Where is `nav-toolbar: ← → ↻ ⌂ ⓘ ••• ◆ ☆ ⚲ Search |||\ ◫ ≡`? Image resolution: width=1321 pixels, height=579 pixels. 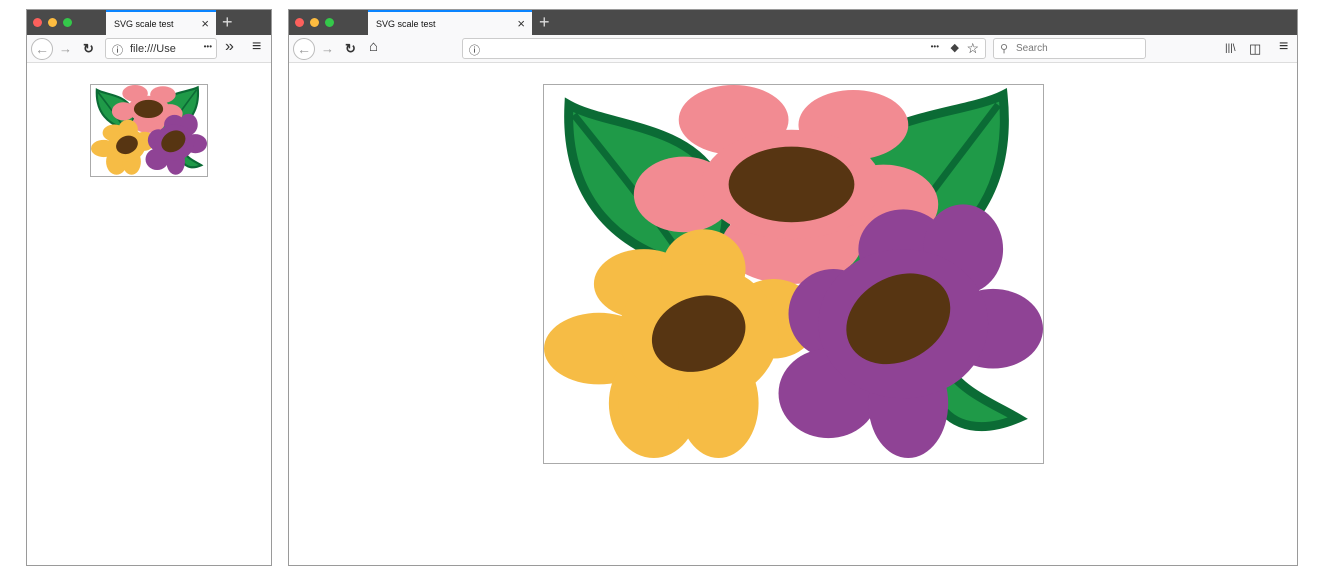
nav-toolbar: ← → ↻ ⌂ ⓘ ••• ◆ ☆ ⚲ Search |||\ ◫ ≡ is located at coordinates (793, 49).